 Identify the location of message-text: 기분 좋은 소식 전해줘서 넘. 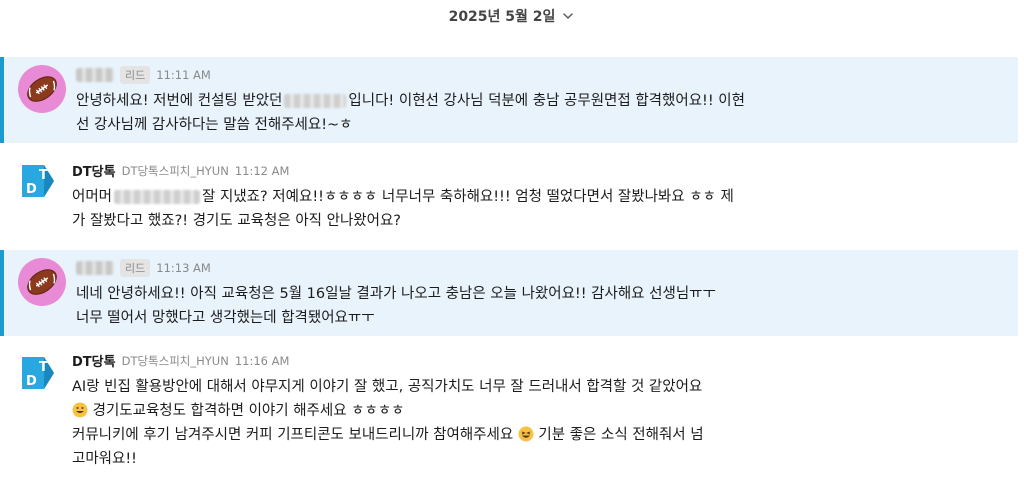
(621, 435).